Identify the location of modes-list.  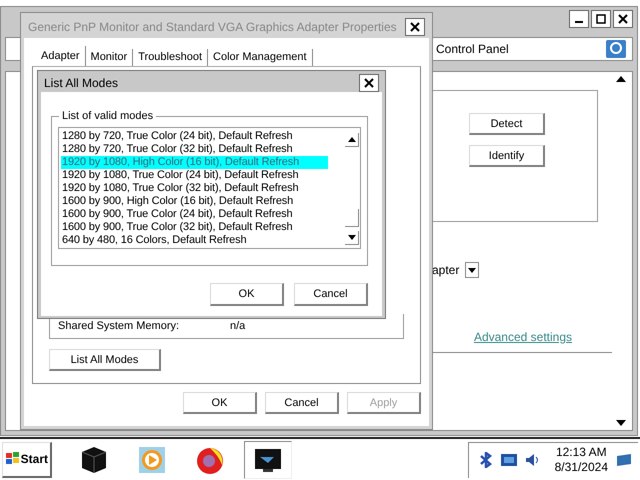
(209, 188).